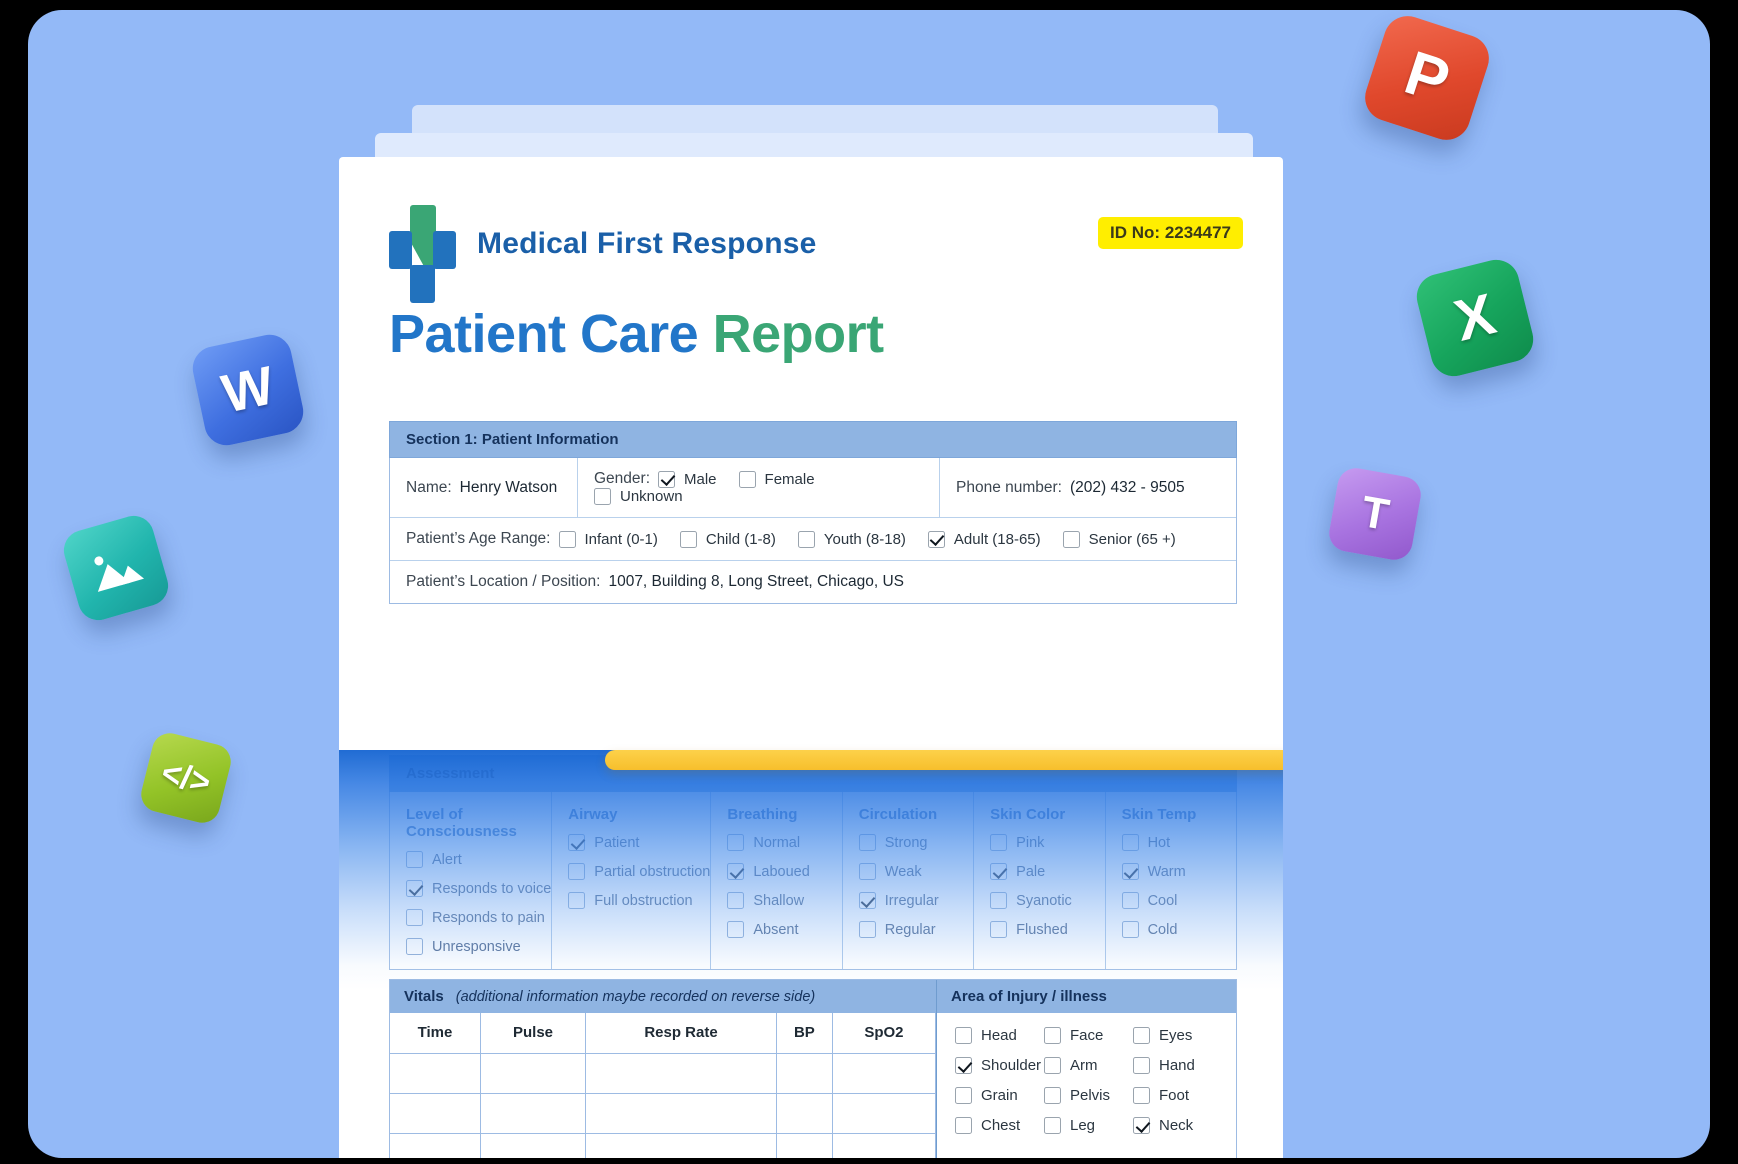 The width and height of the screenshot is (1738, 1164). What do you see at coordinates (915, 929) in the screenshot?
I see `circulation-checkbox-regular: Regular` at bounding box center [915, 929].